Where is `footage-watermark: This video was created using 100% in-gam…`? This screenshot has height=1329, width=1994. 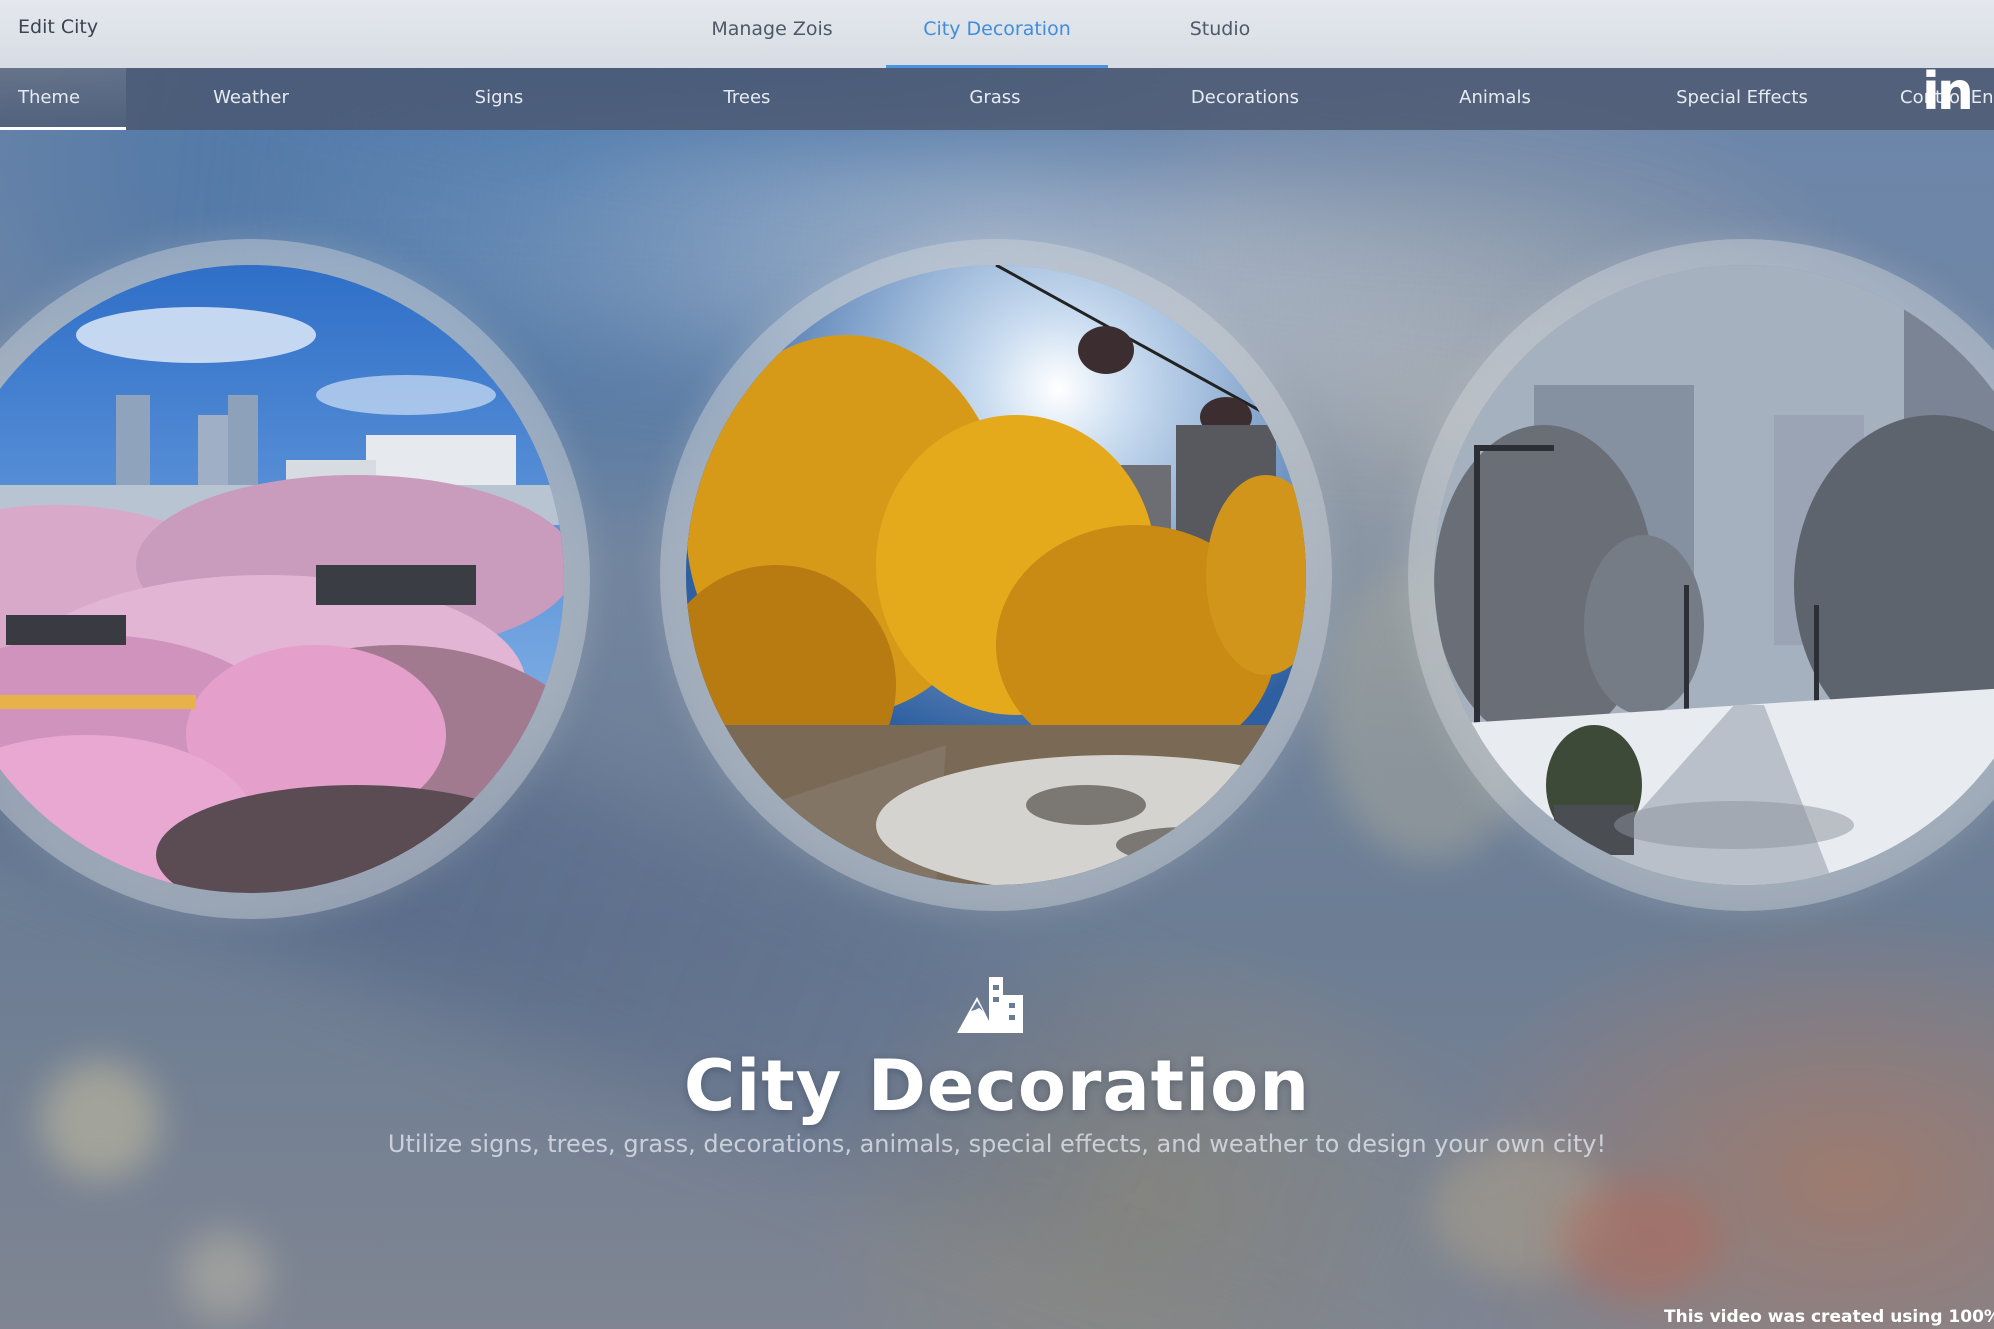
footage-watermark: This video was created using 100% in-gam… is located at coordinates (1829, 1317).